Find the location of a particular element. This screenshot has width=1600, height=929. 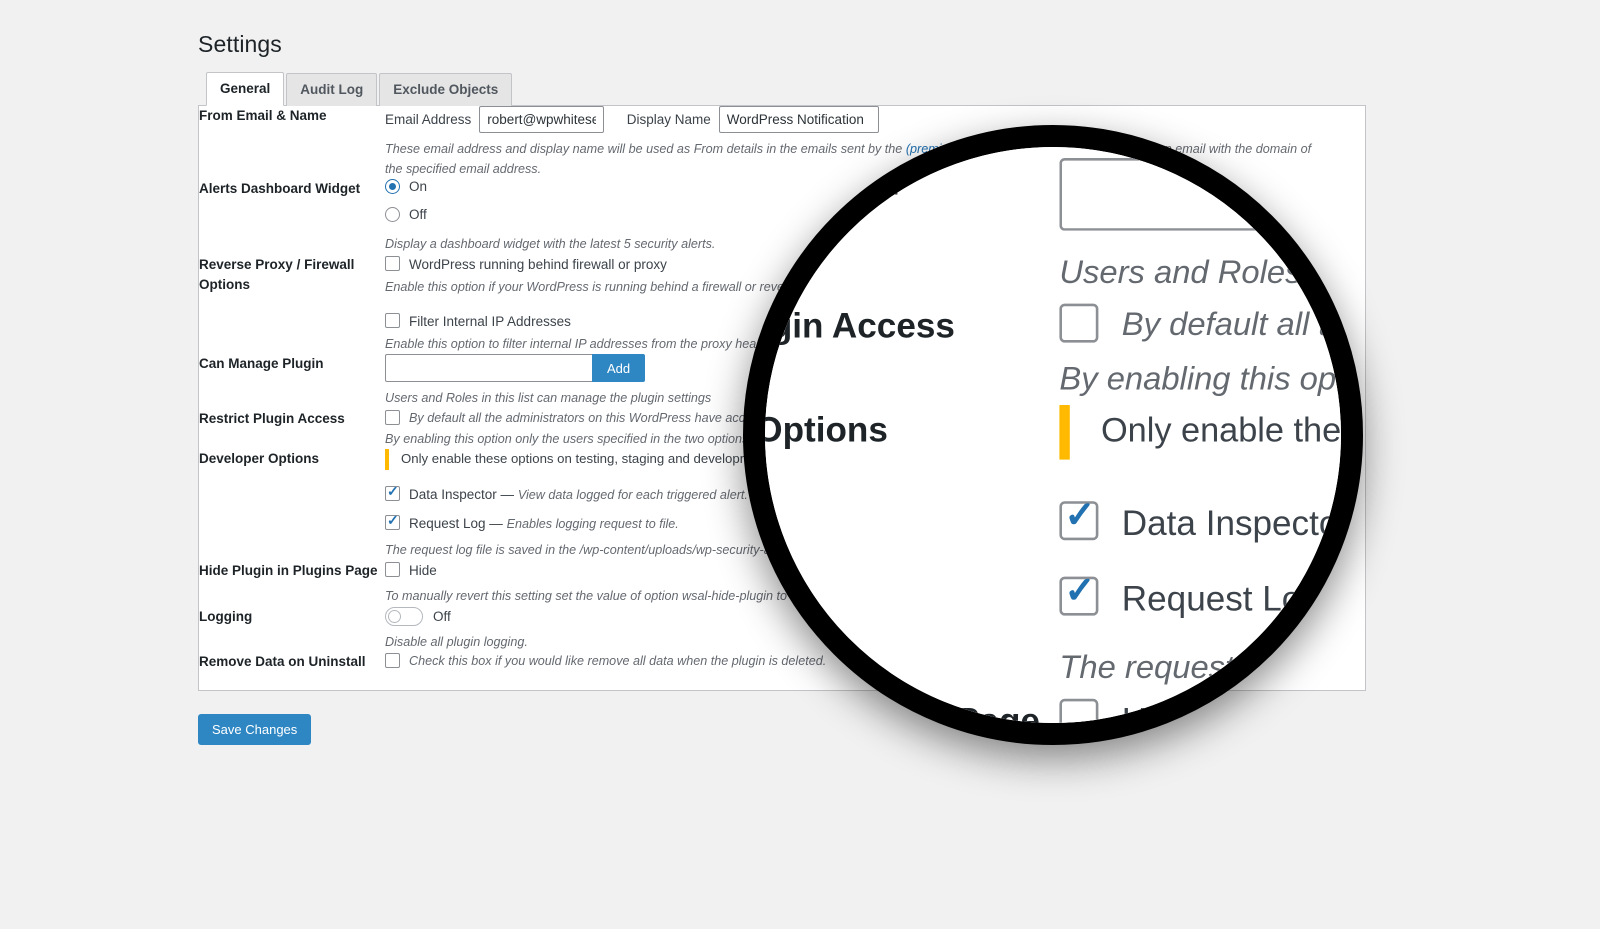

row-label-reverse-proxy: Reverse Proxy / Firewall Options is located at coordinates (277, 274).